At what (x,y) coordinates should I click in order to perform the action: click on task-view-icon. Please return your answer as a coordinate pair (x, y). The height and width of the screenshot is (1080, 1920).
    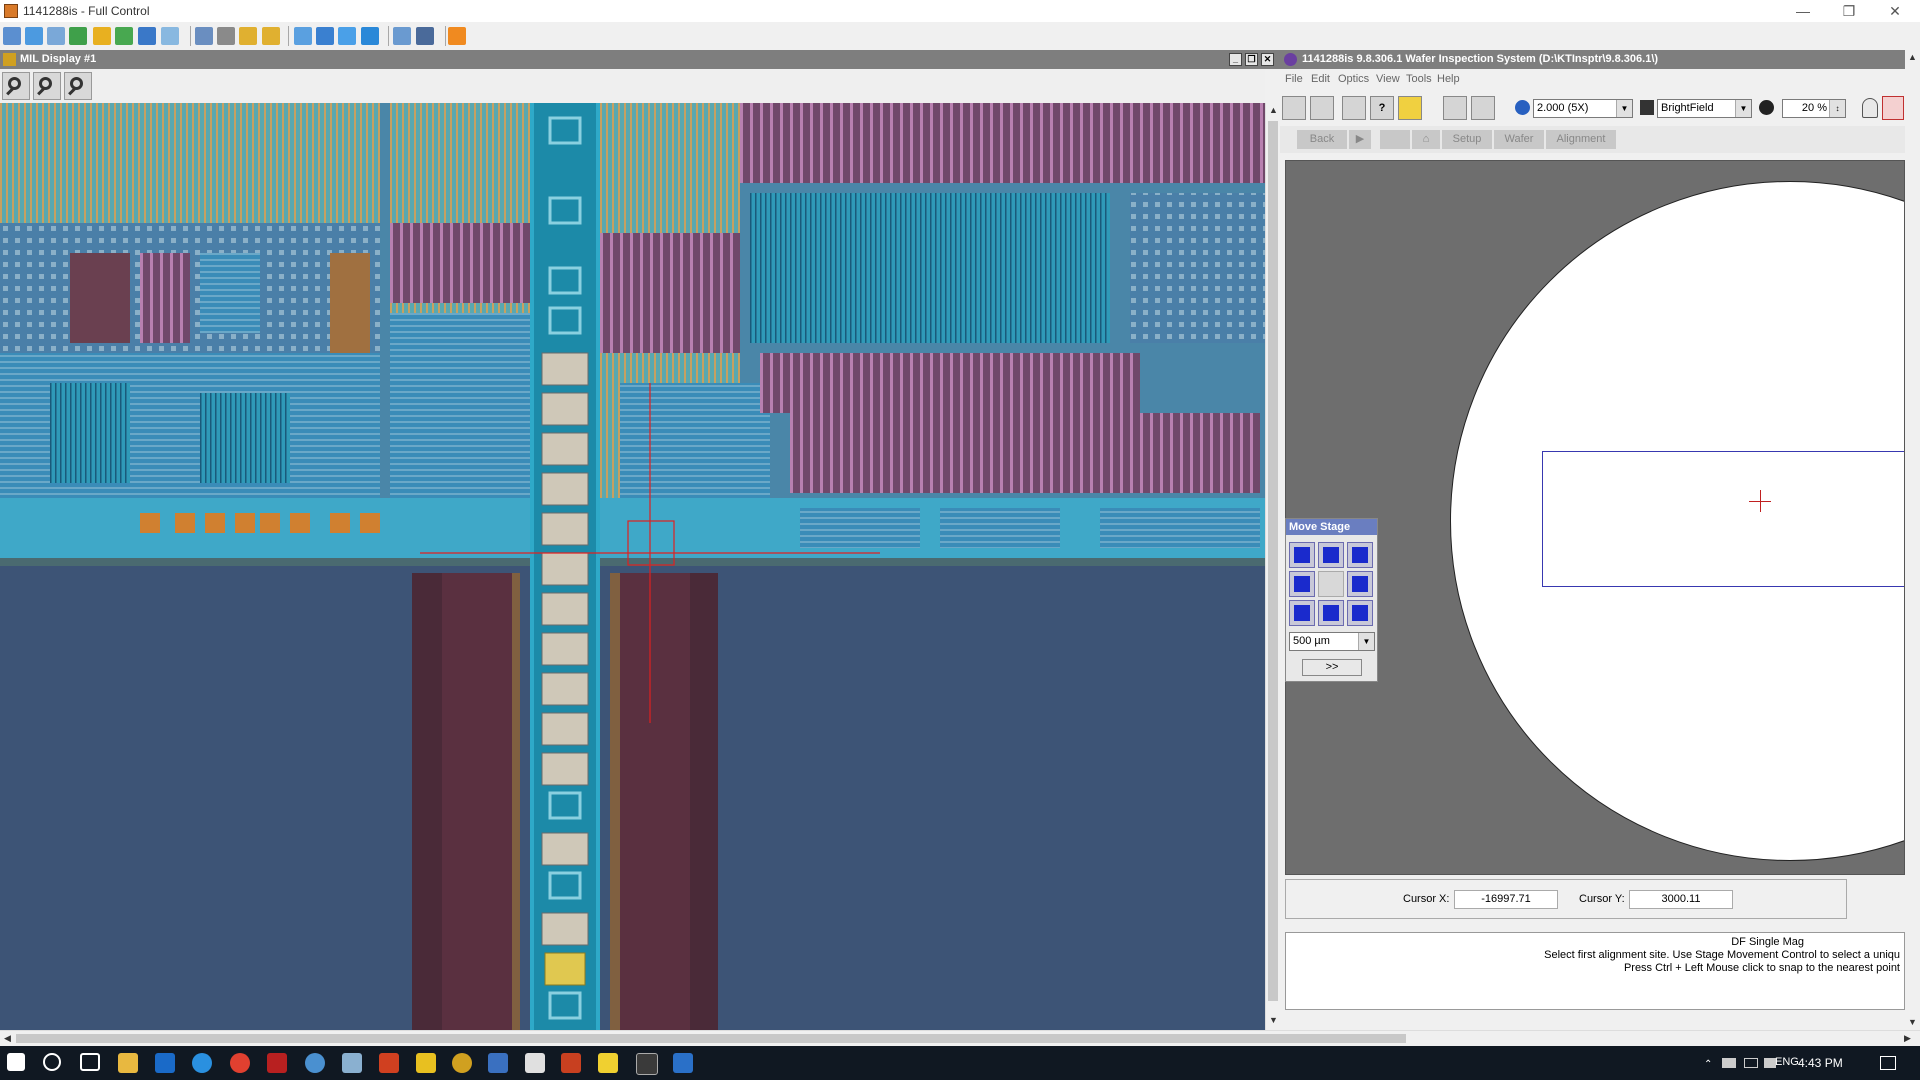
    Looking at the image, I should click on (90, 1062).